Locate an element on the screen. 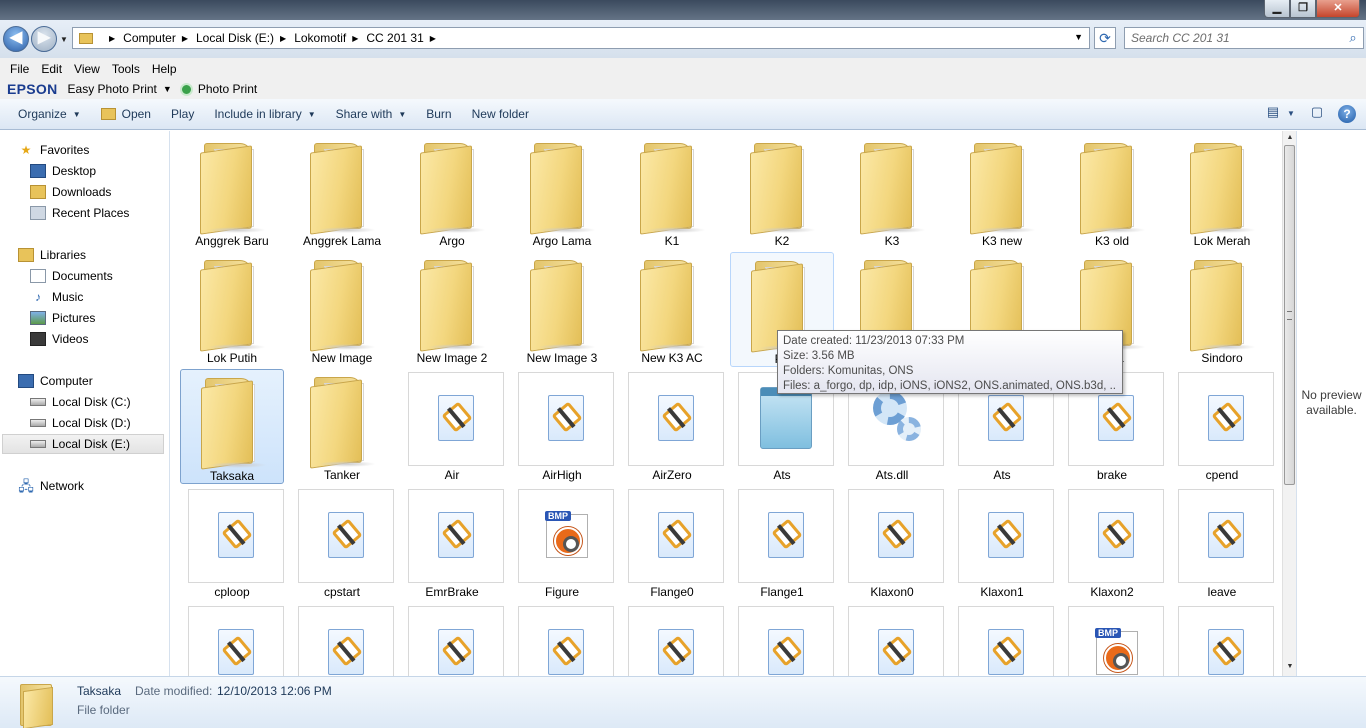 The height and width of the screenshot is (728, 1366). file-item: BMP is located at coordinates (1112, 639).